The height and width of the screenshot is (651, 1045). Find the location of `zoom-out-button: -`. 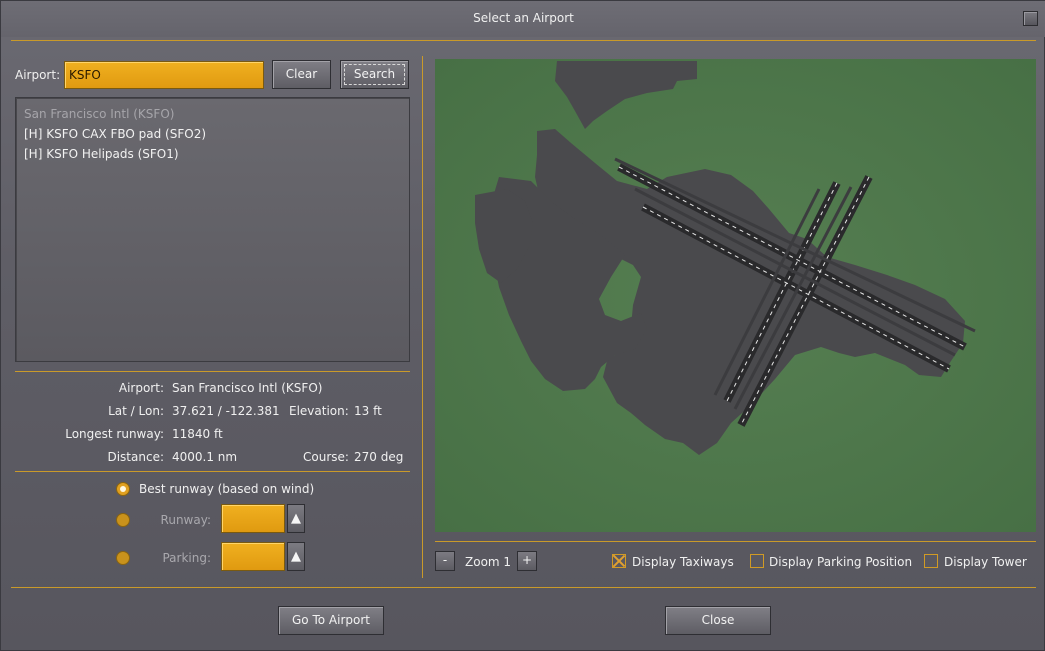

zoom-out-button: - is located at coordinates (445, 561).